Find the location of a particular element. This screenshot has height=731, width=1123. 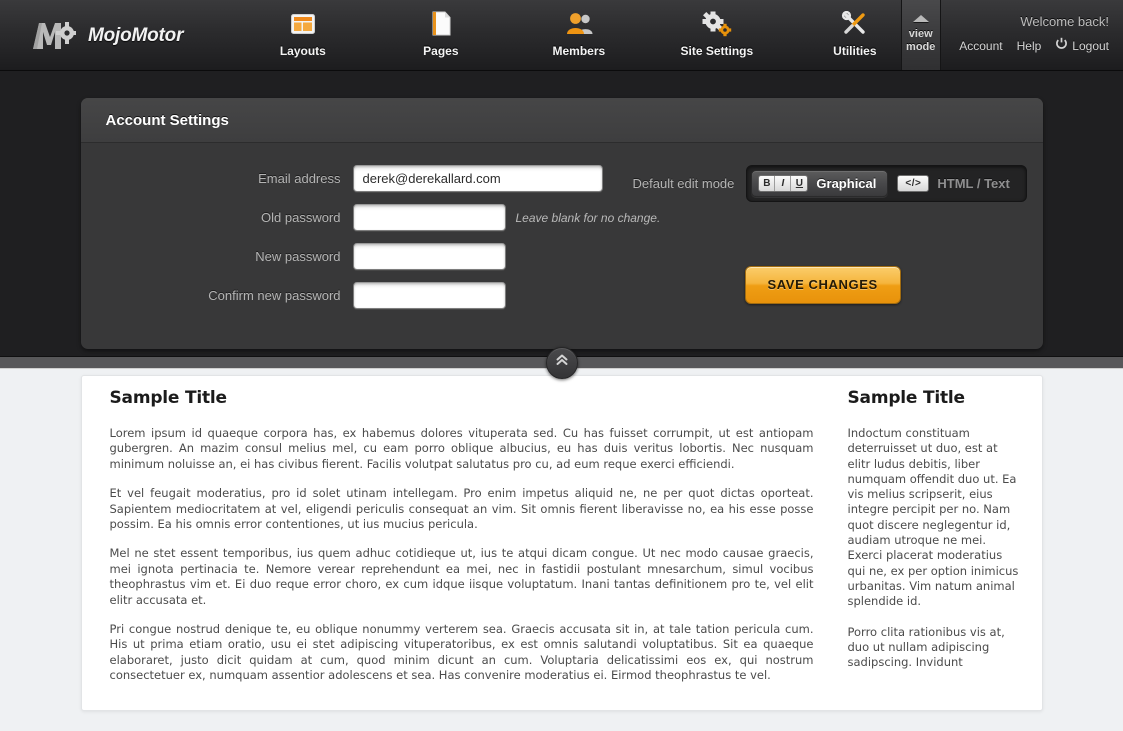

nav-item-site-settings: Site Settings is located at coordinates (717, 33).